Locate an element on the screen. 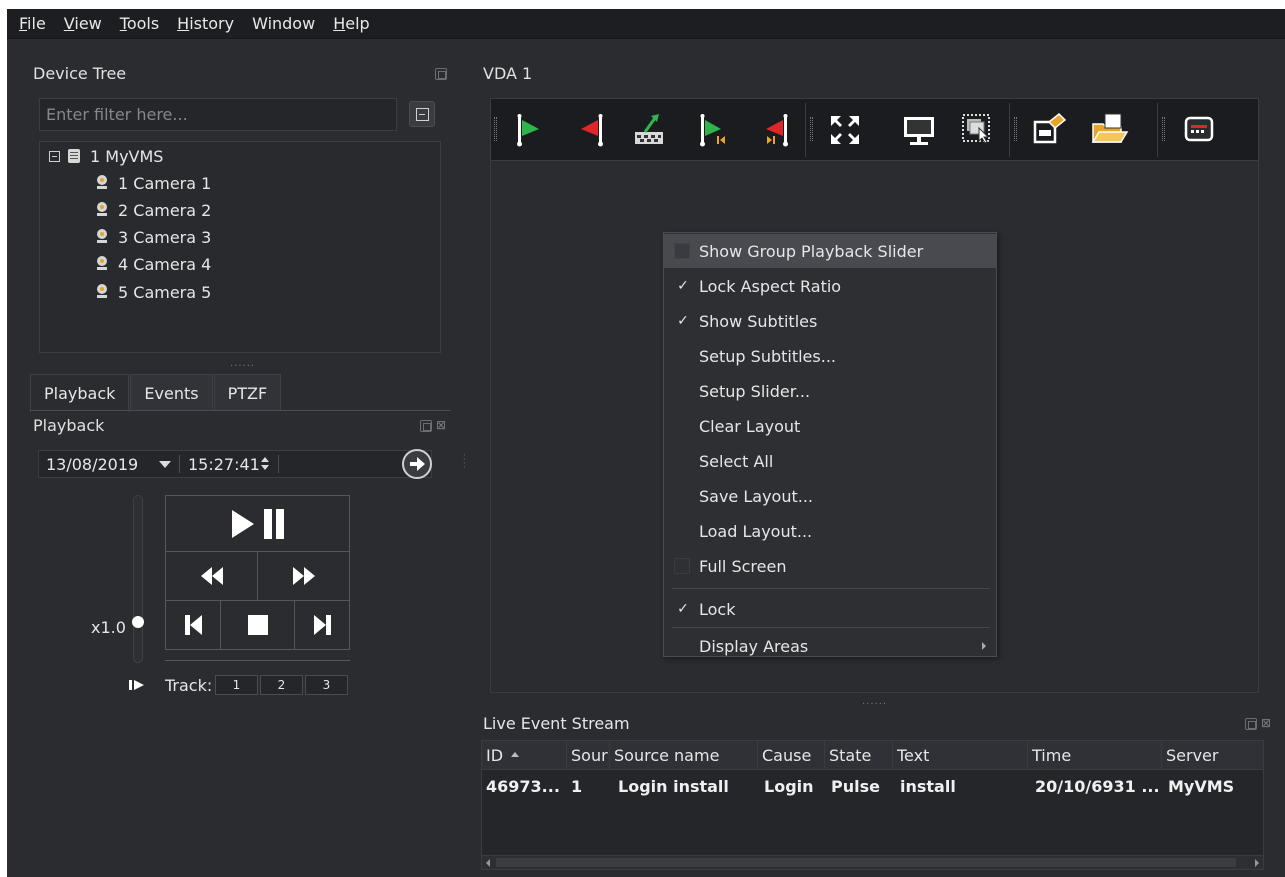 This screenshot has width=1285, height=877. column-header-source: Sour is located at coordinates (588, 755).